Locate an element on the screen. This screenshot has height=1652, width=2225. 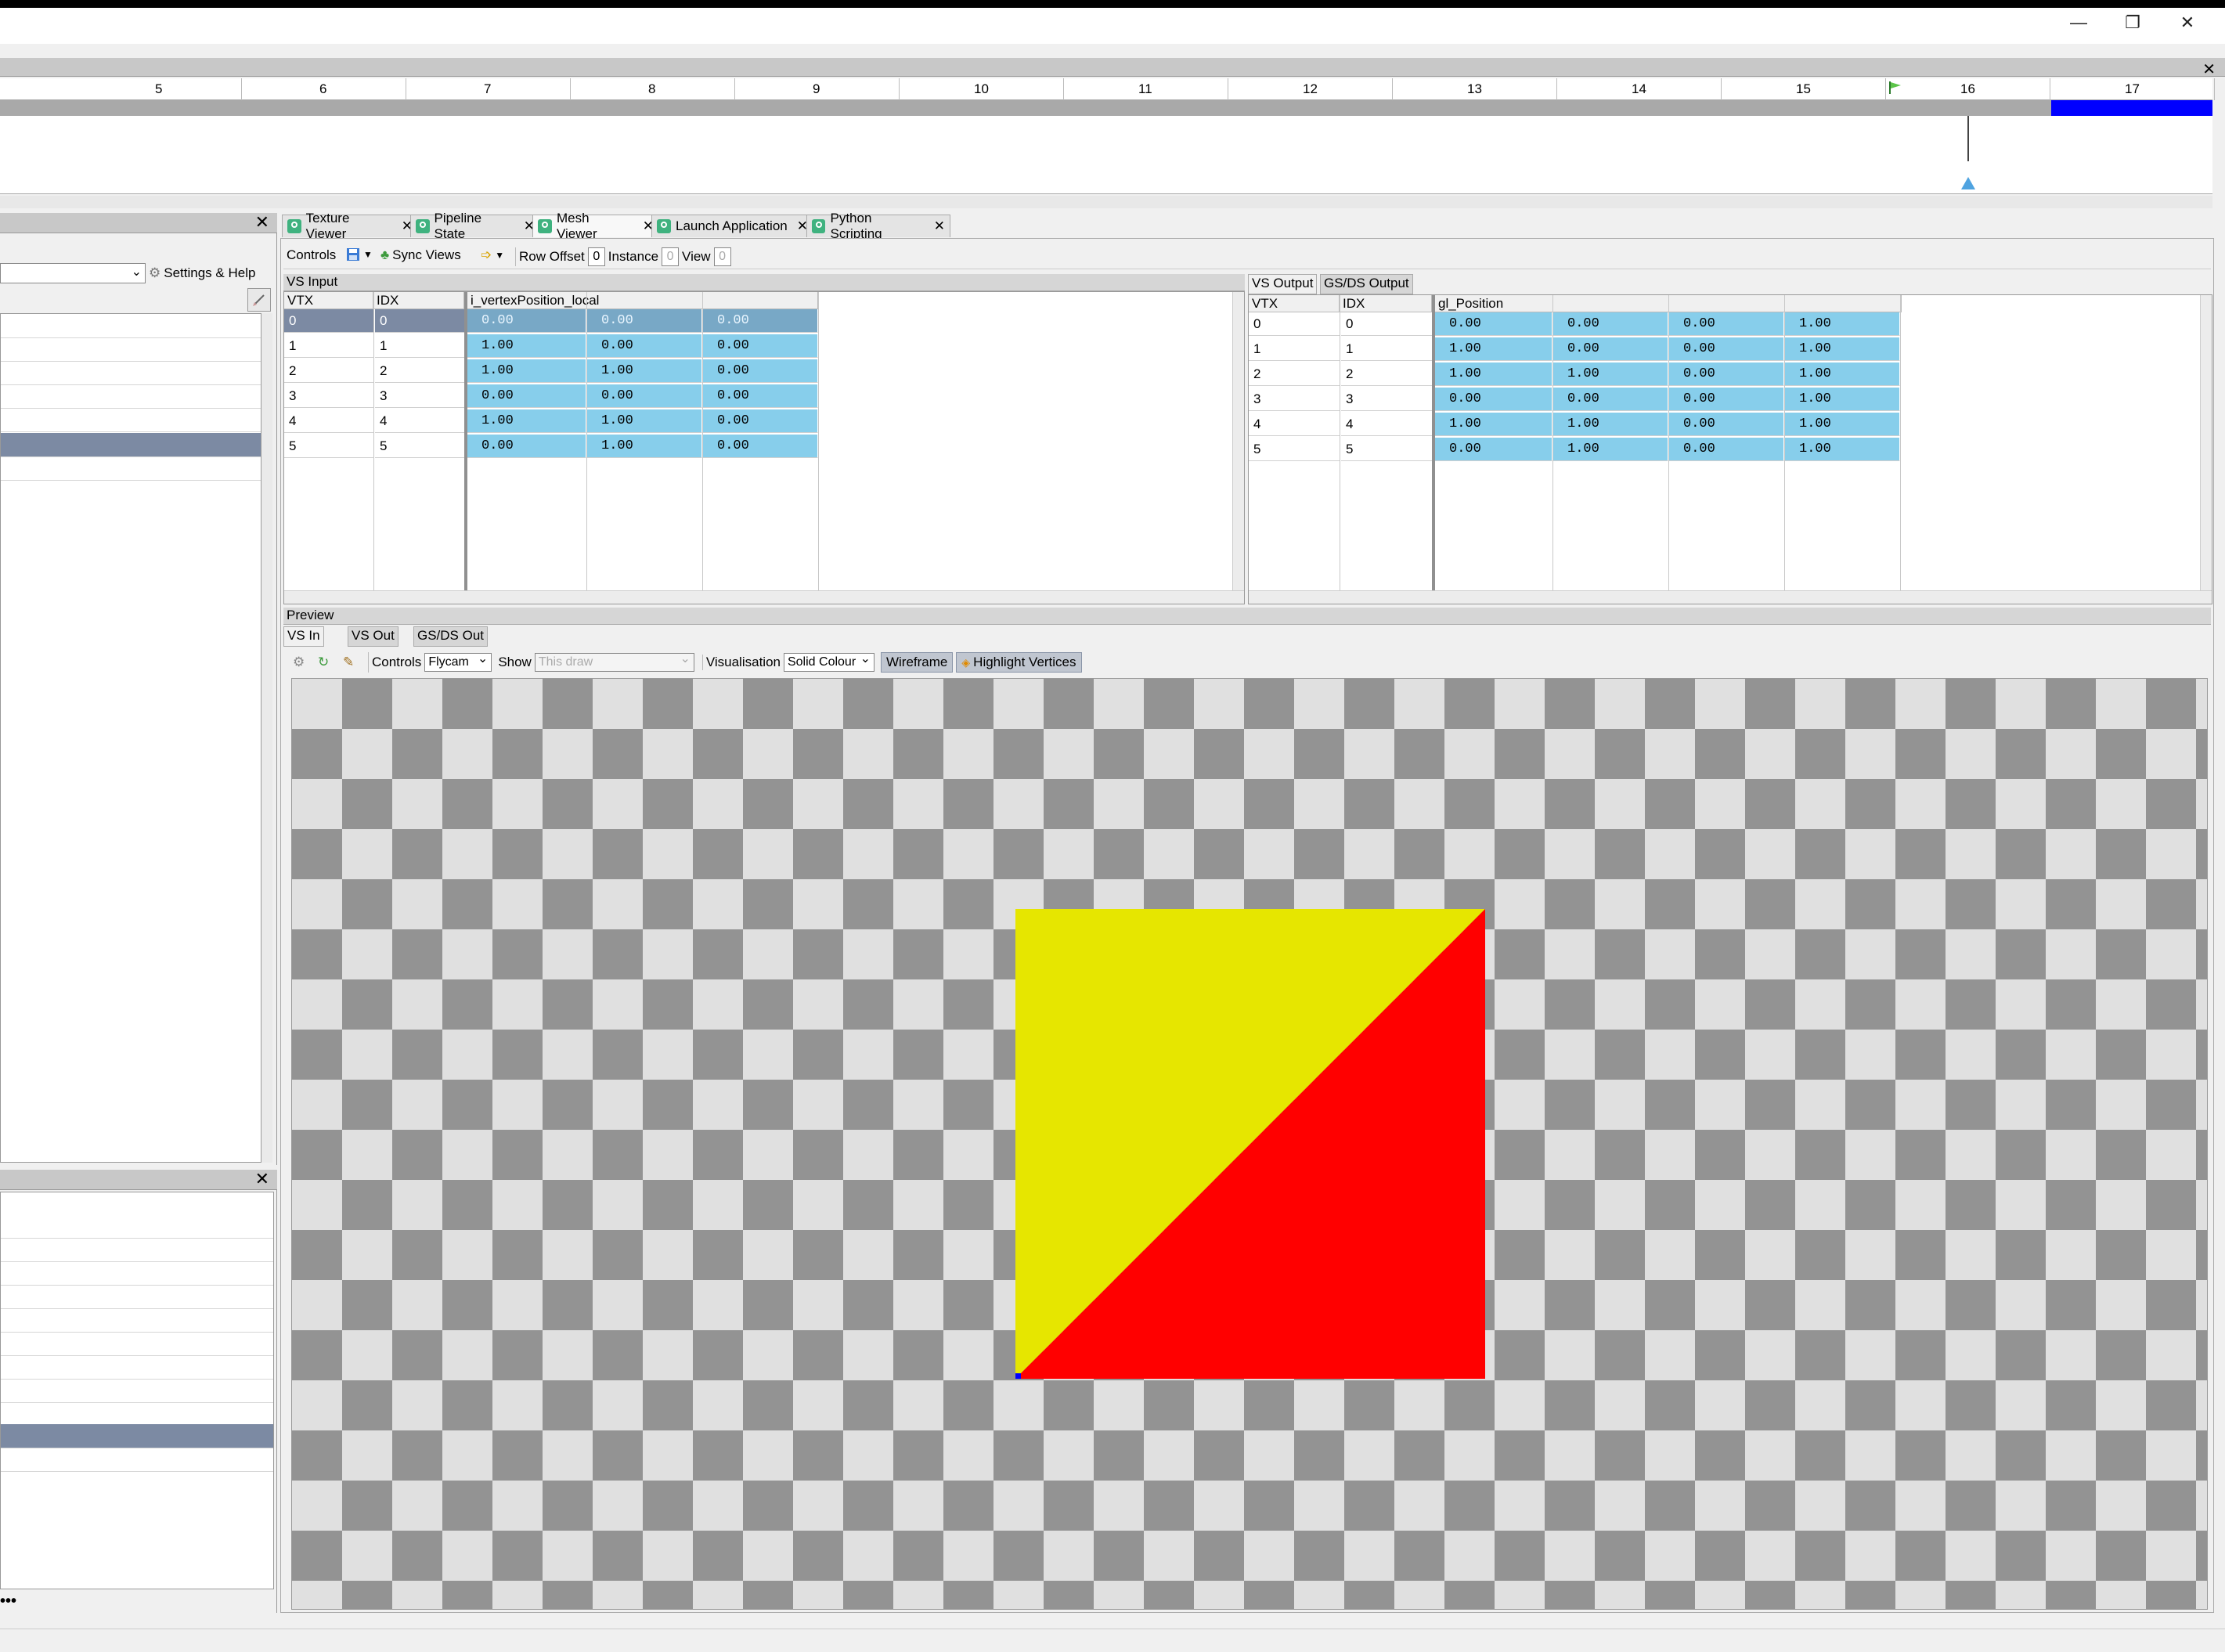
timeline-marker-arrow-icon is located at coordinates (1968, 183).